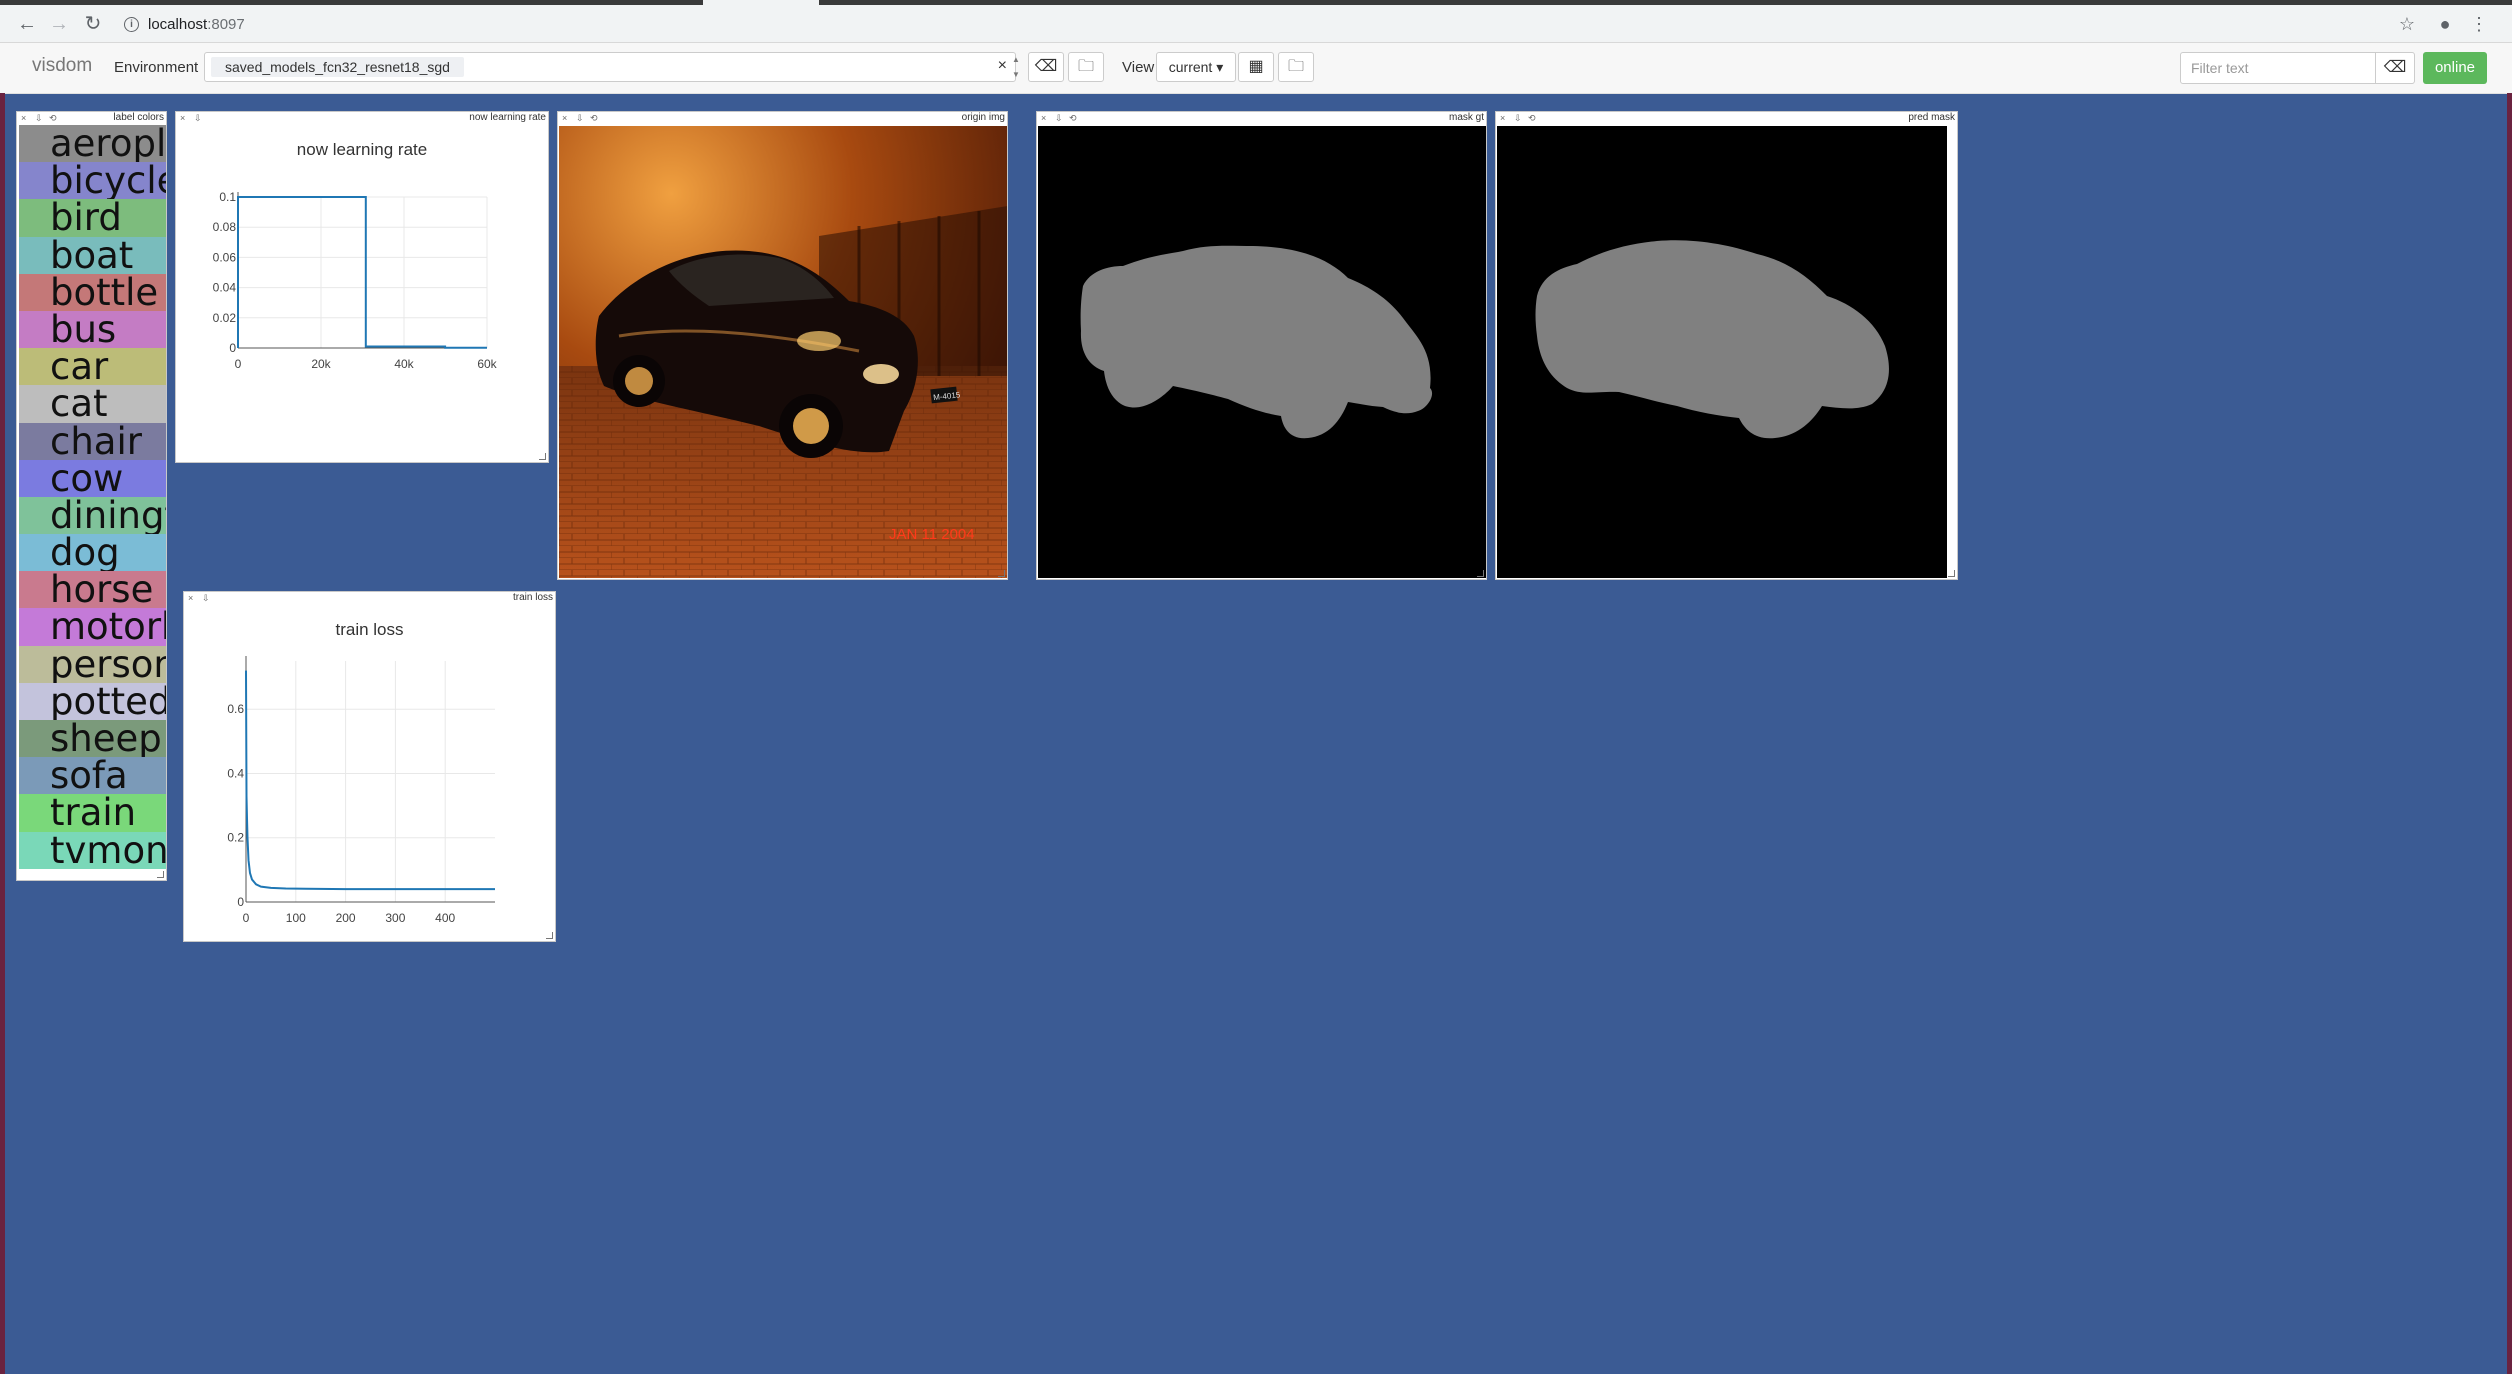 The height and width of the screenshot is (1374, 2512). Describe the element at coordinates (59, 24) in the screenshot. I see `forward-icon: →` at that location.